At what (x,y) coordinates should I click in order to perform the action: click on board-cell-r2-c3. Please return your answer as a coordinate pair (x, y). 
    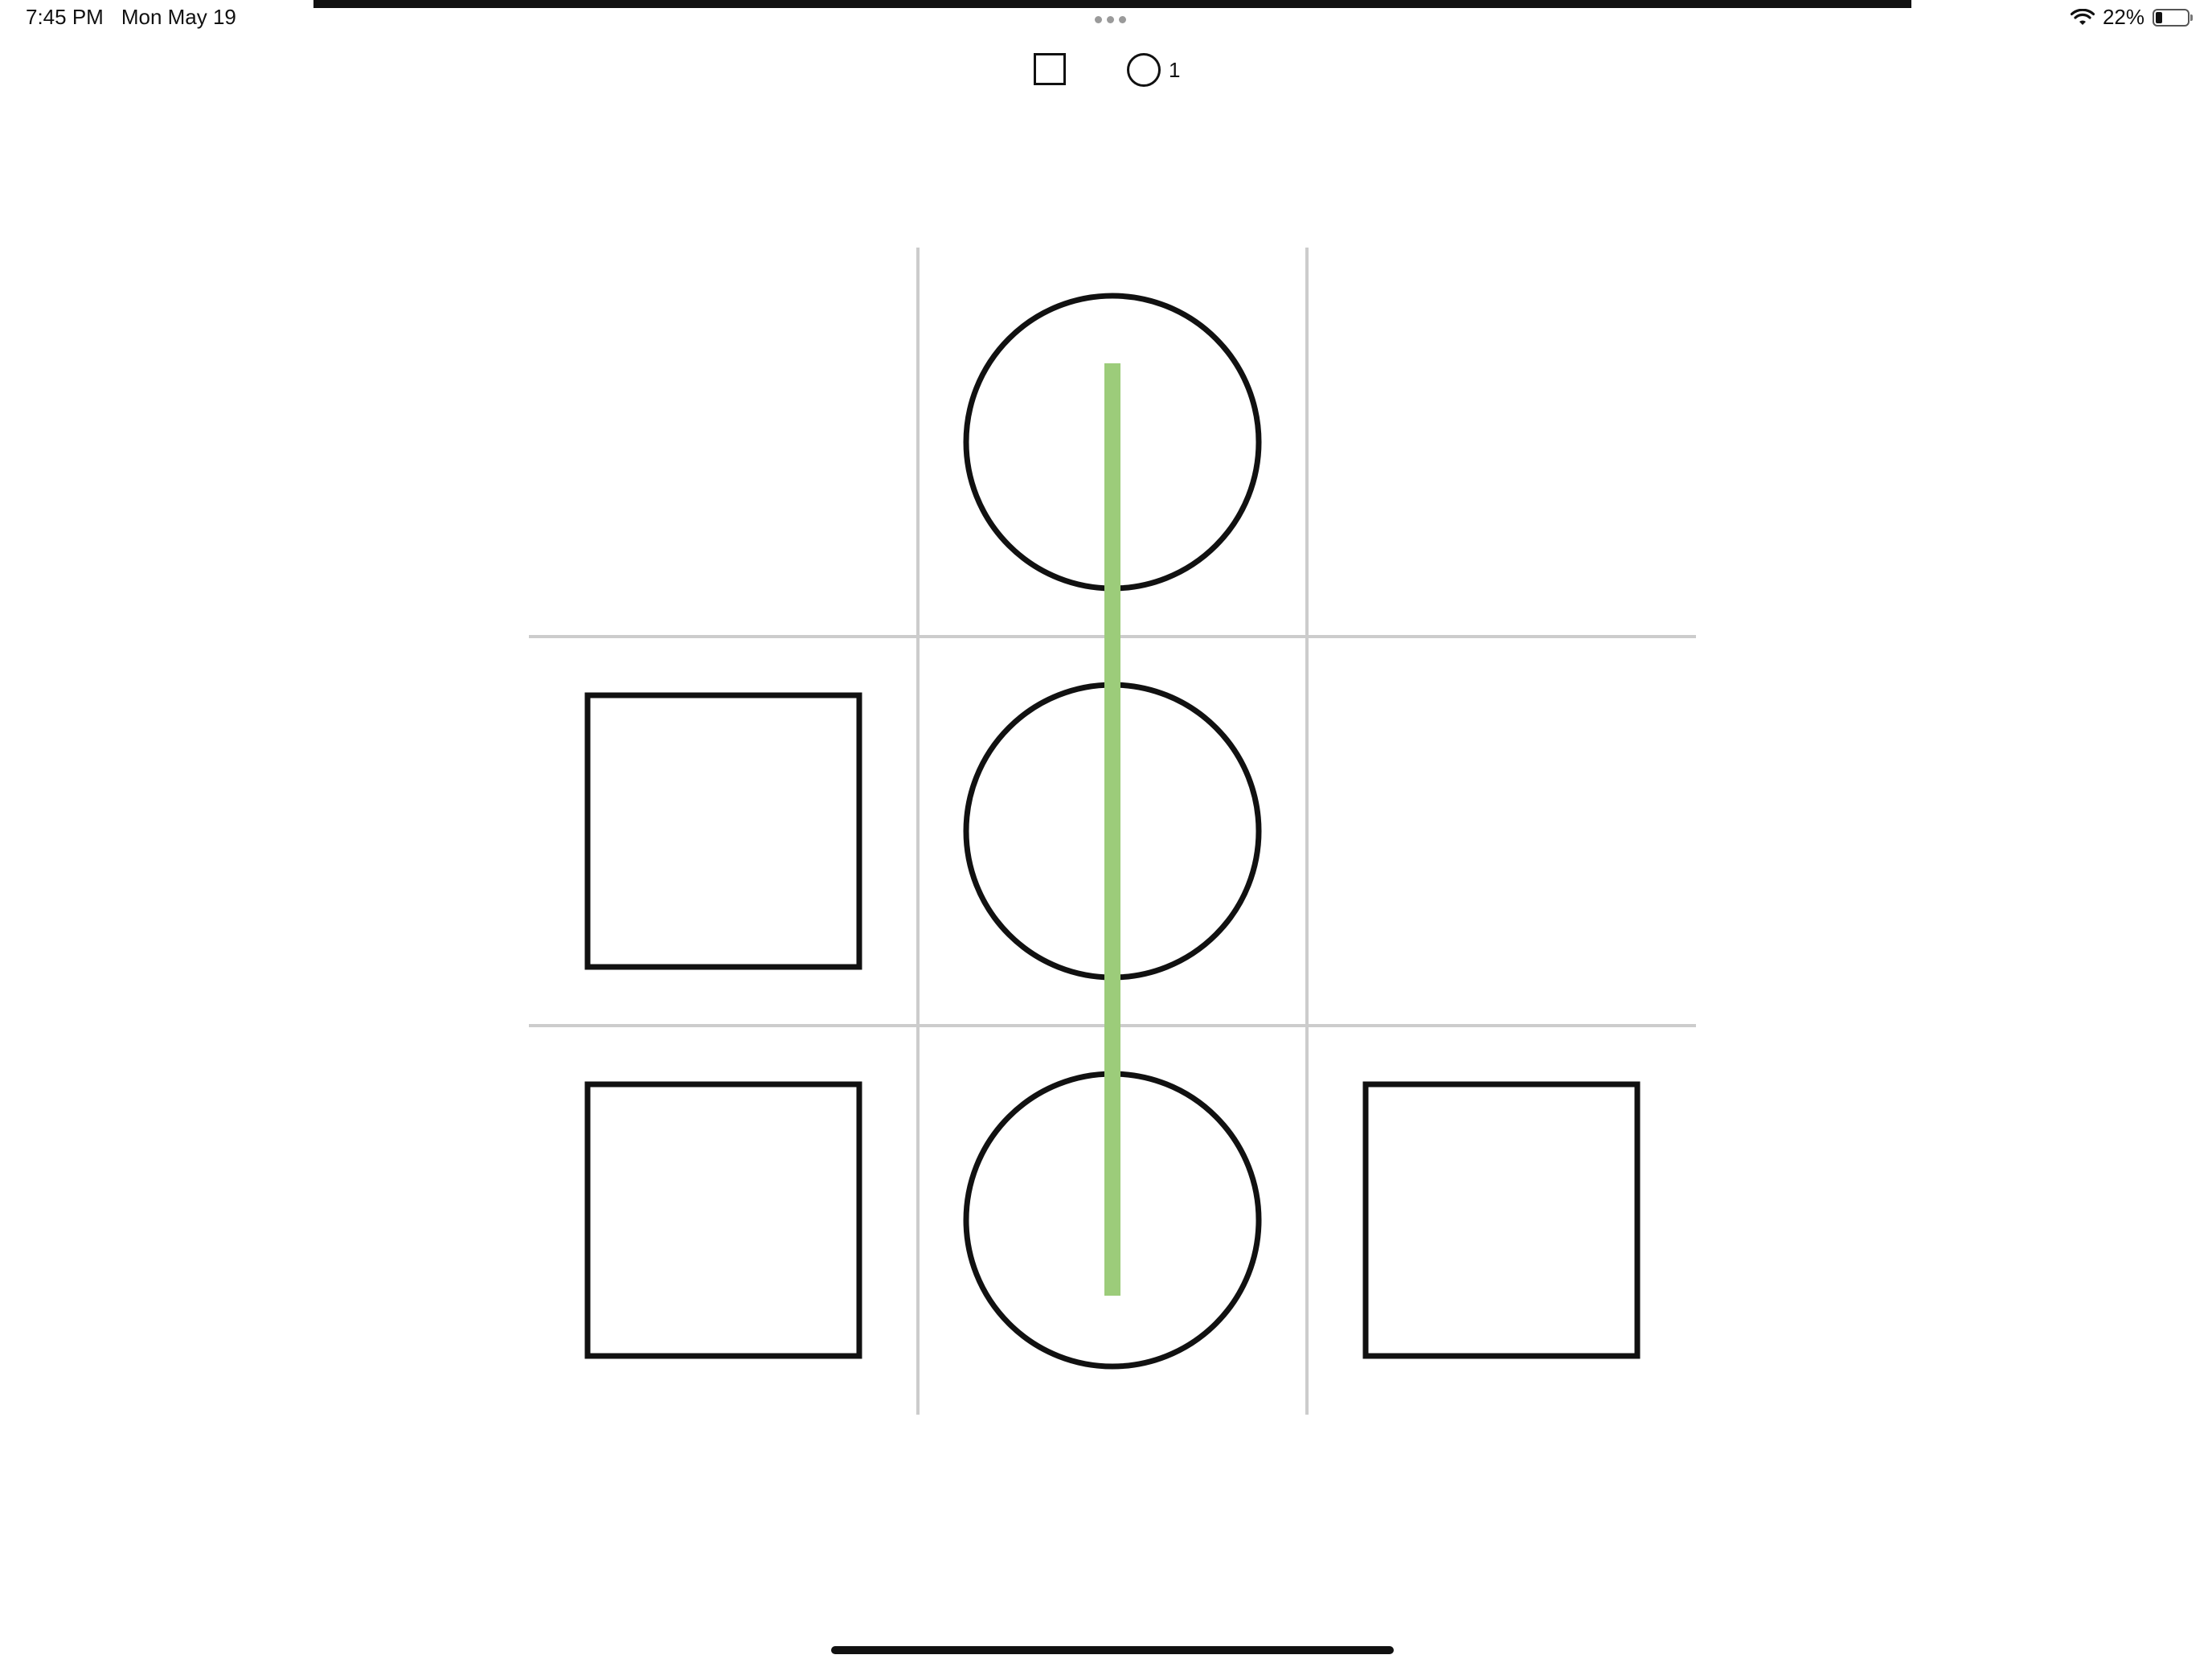
    Looking at the image, I should click on (1501, 831).